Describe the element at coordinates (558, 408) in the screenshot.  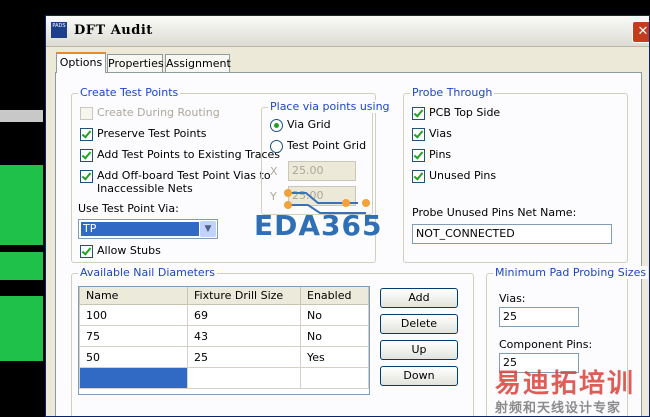
I see `cn-subtitle-watermark: 射频和天线设计专家` at that location.